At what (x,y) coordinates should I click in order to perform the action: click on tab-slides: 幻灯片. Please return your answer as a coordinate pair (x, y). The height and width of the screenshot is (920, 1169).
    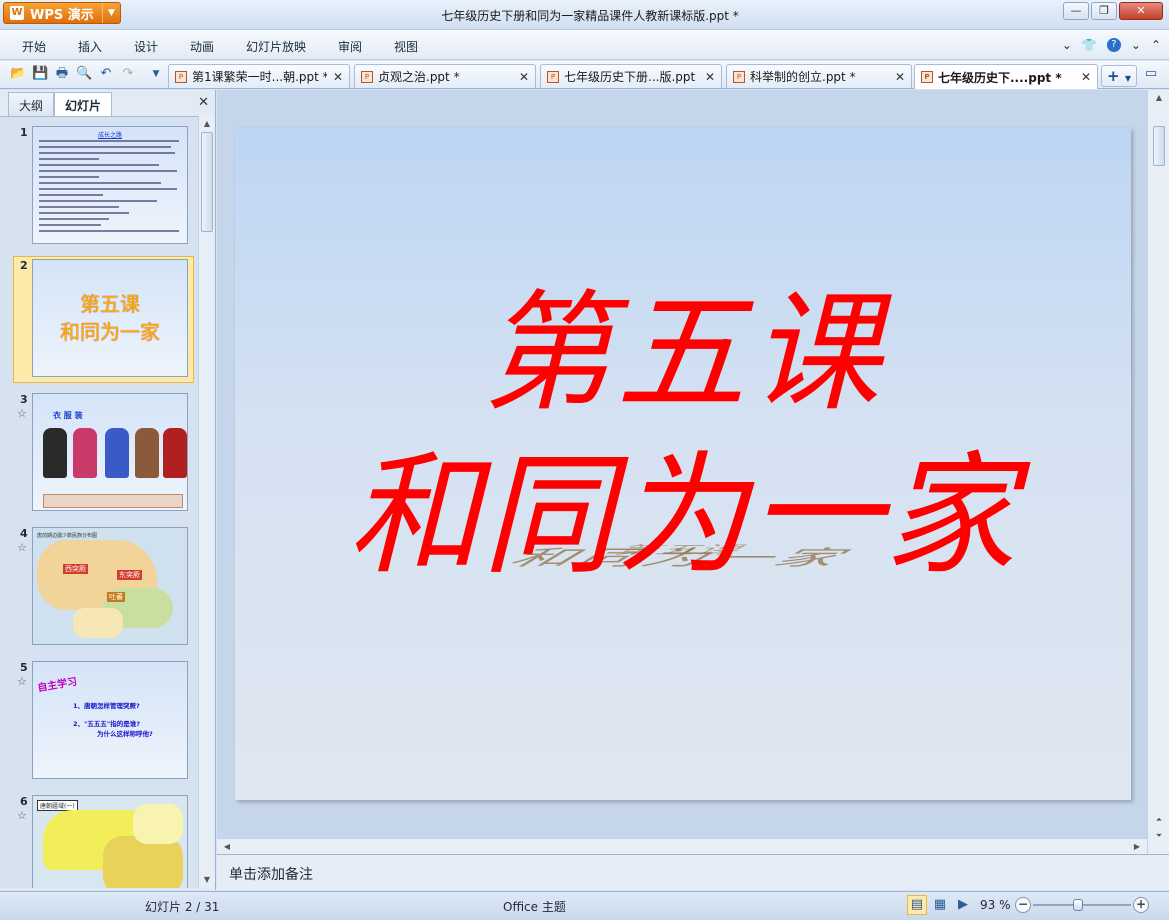
    Looking at the image, I should click on (83, 104).